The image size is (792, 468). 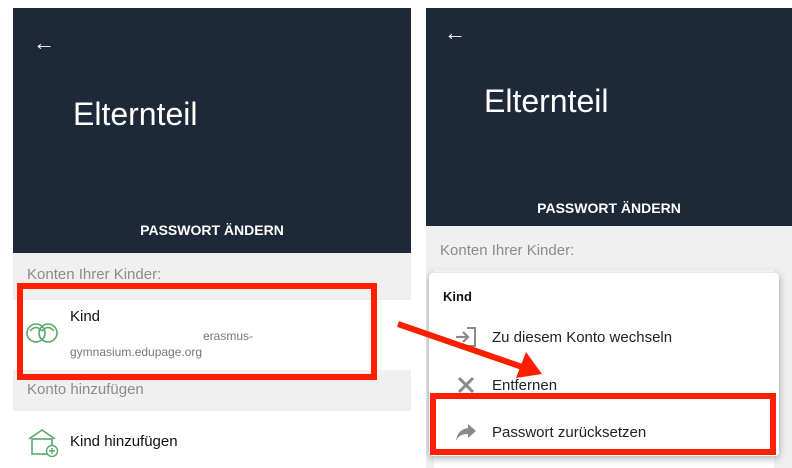 I want to click on add-child-label: Kind hinzufügen, so click(x=124, y=441).